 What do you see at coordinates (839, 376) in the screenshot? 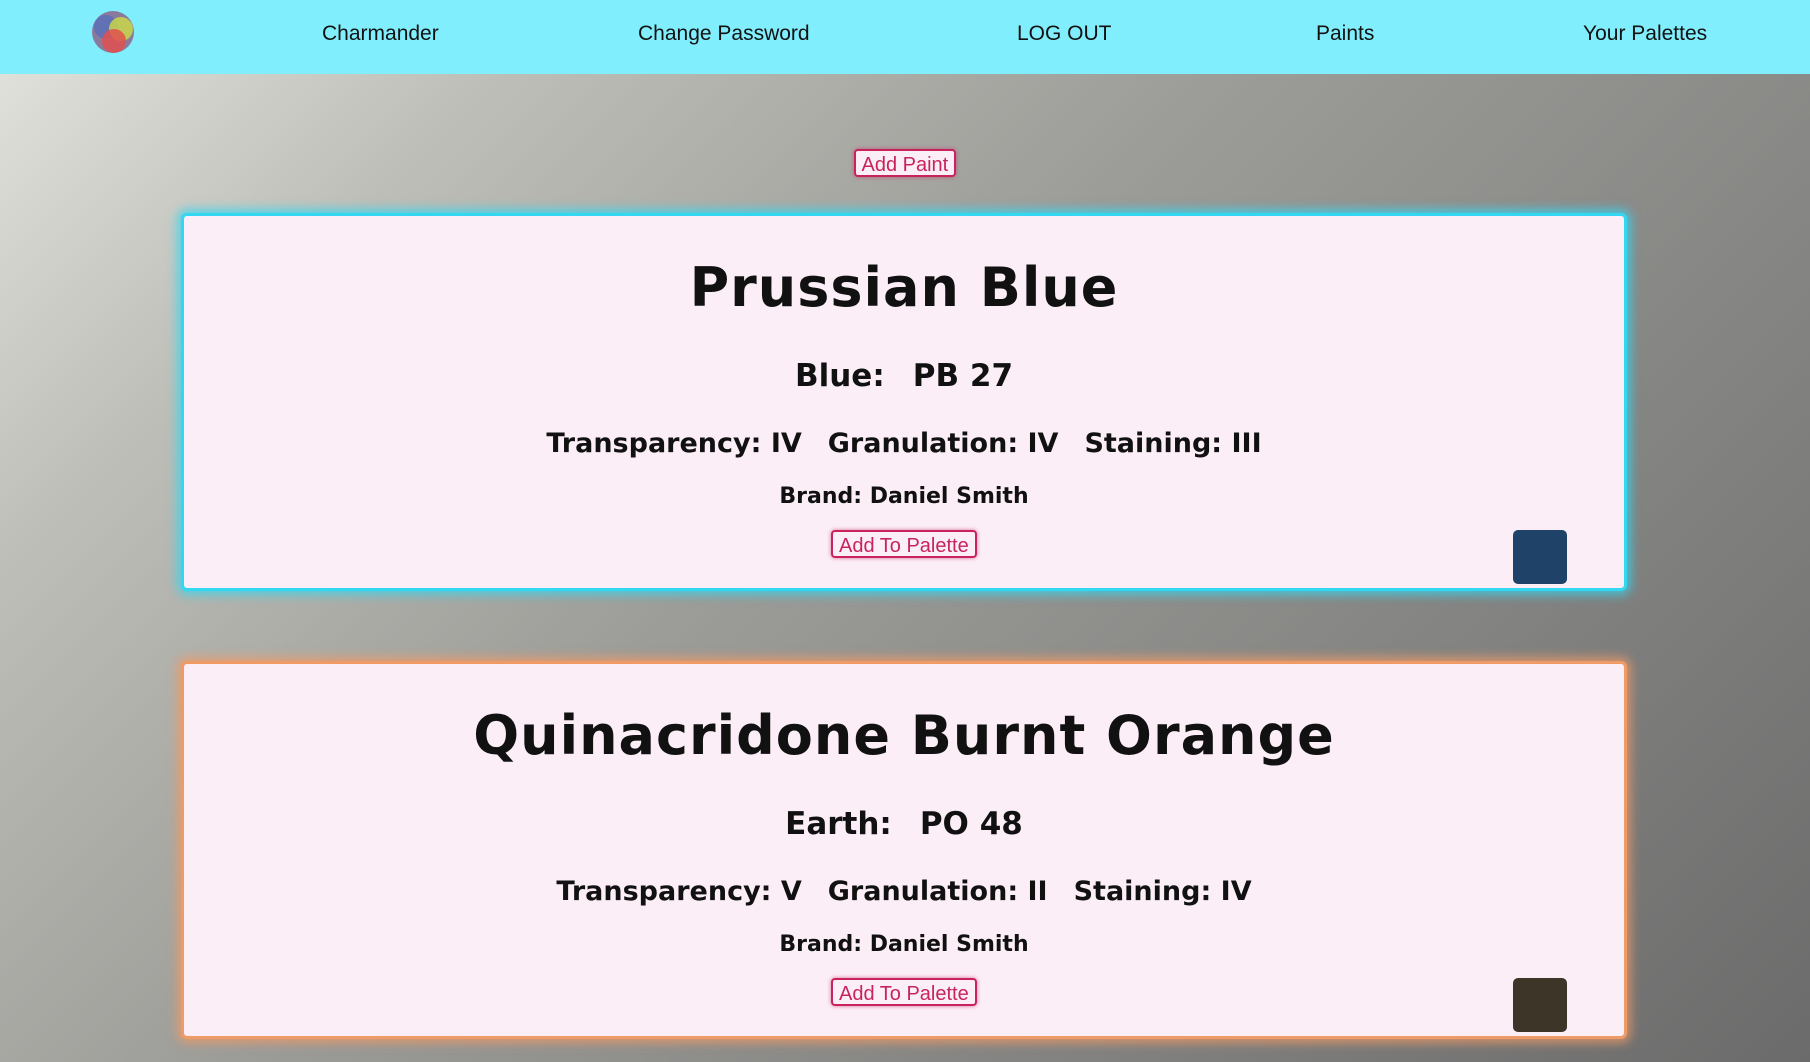
I see `paint-family: Blue:` at bounding box center [839, 376].